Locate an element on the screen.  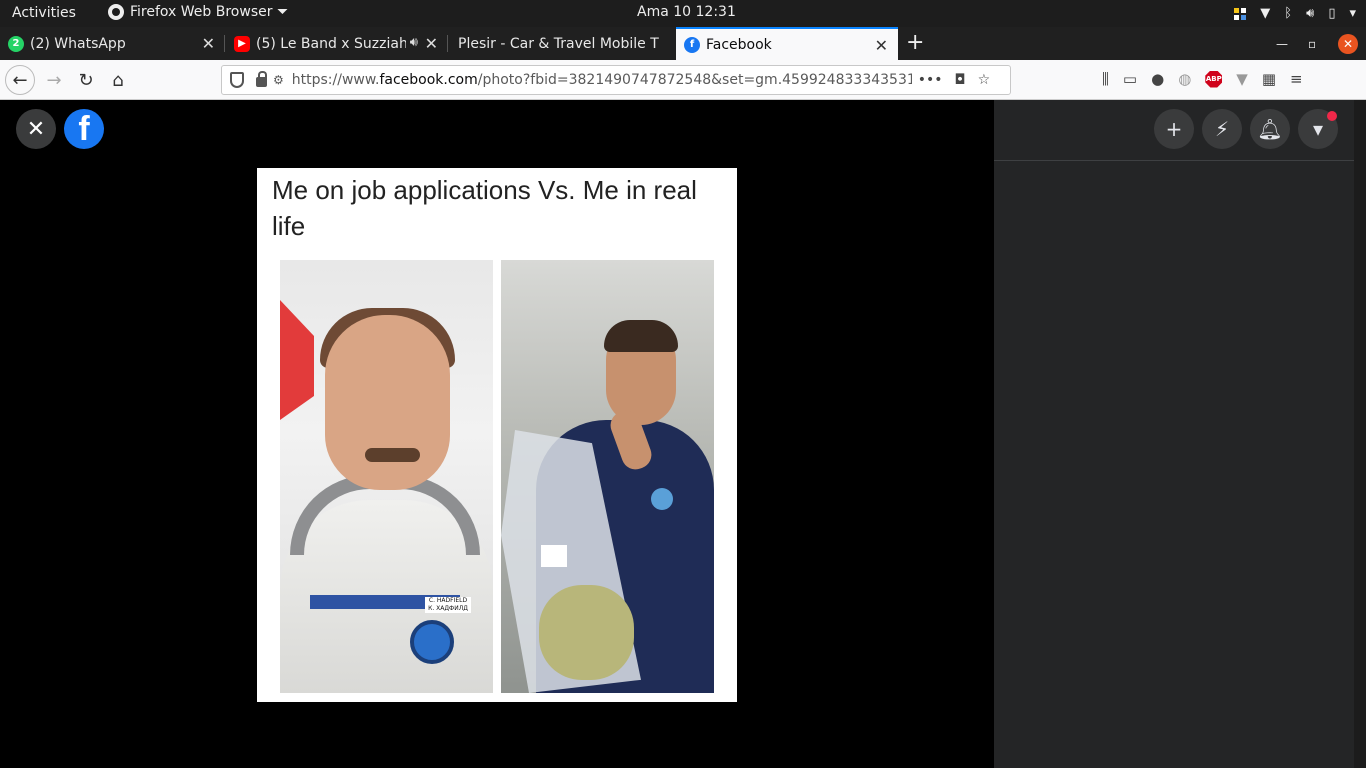
flag-shape is located at coordinates (297, 360).